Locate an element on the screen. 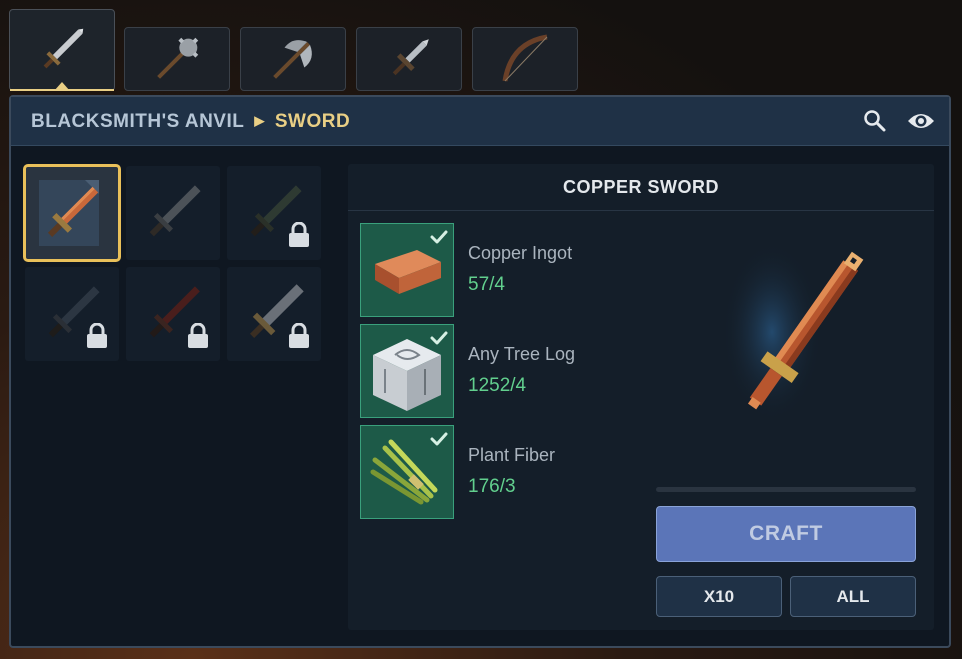 The height and width of the screenshot is (659, 962). craft-all-button: ALL is located at coordinates (853, 596).